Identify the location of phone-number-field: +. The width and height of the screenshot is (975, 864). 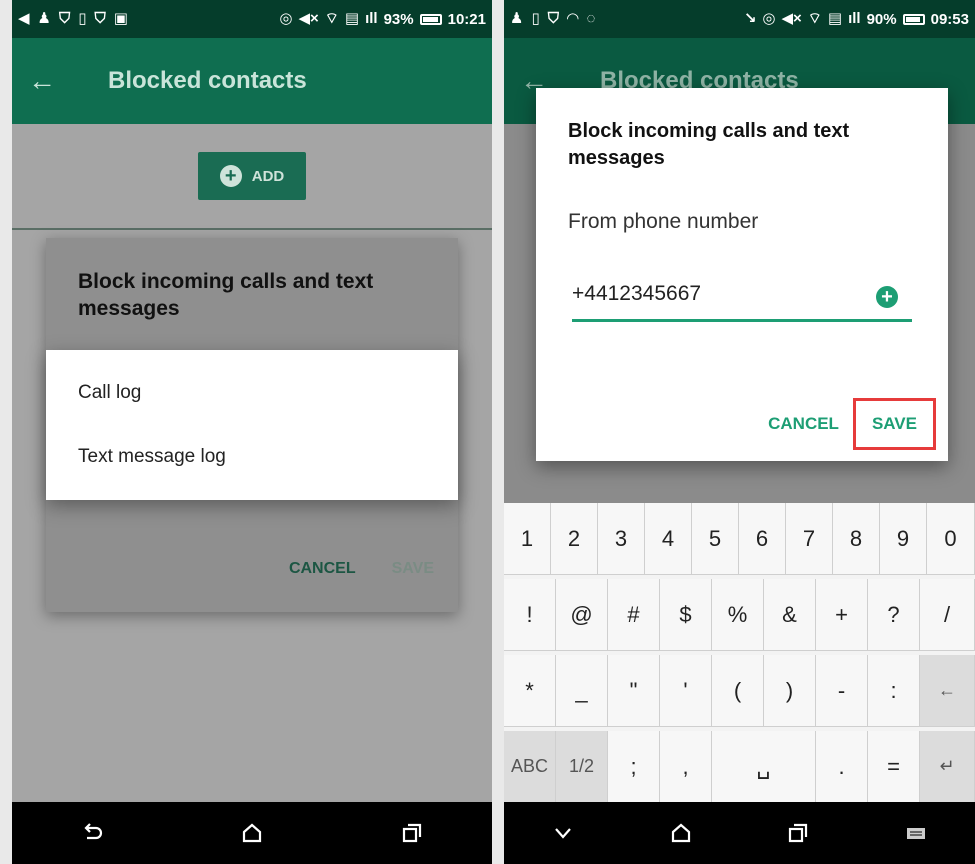
(742, 302).